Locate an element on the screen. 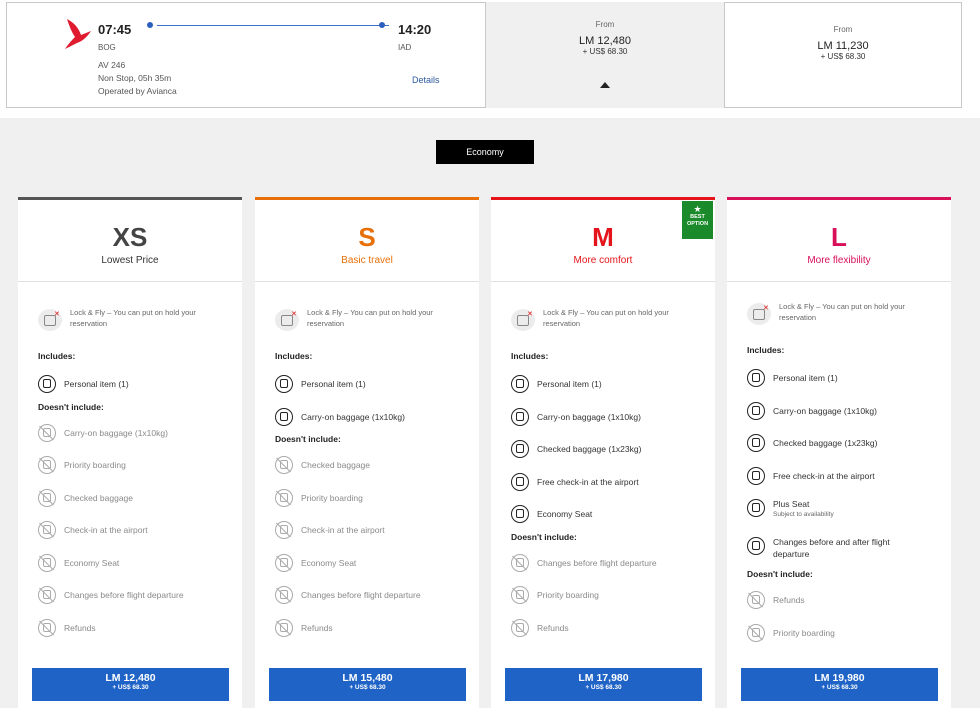  price-option-other: From LM 11,230 + US$ 68.30 is located at coordinates (843, 55).